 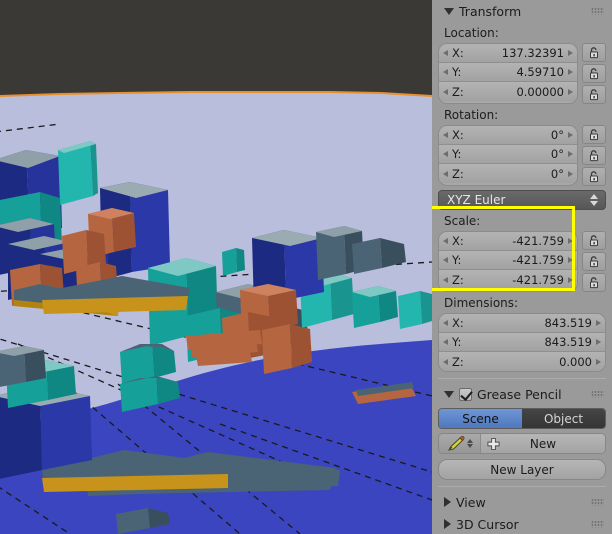 I want to click on lock-scale-x-button, so click(x=594, y=240).